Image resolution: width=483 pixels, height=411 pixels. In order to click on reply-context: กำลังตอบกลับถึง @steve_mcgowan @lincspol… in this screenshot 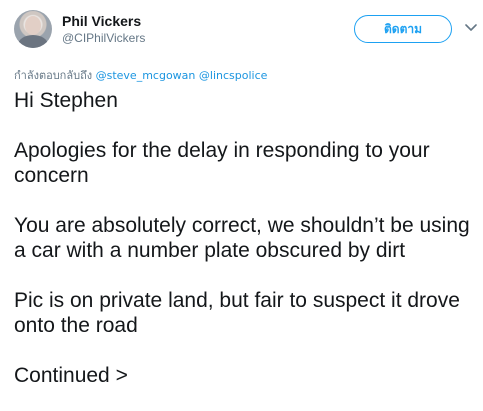, I will do `click(140, 75)`.